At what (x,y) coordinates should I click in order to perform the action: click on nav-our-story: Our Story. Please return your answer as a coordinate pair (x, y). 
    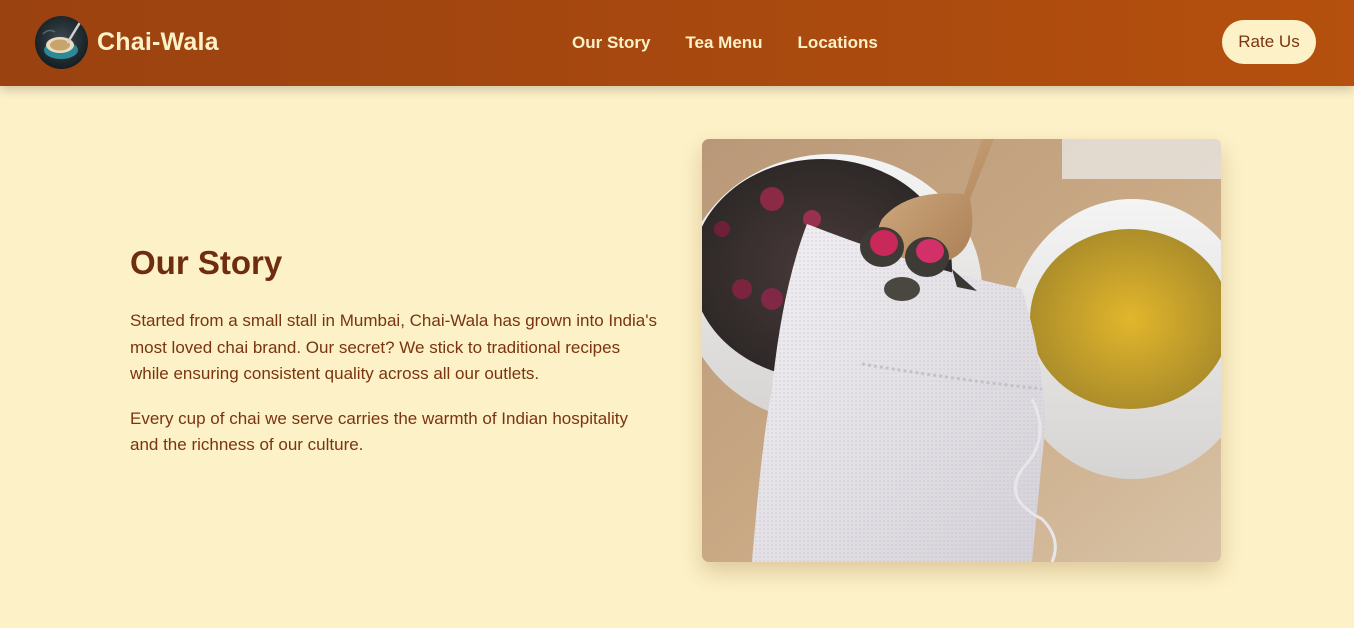
    Looking at the image, I should click on (611, 43).